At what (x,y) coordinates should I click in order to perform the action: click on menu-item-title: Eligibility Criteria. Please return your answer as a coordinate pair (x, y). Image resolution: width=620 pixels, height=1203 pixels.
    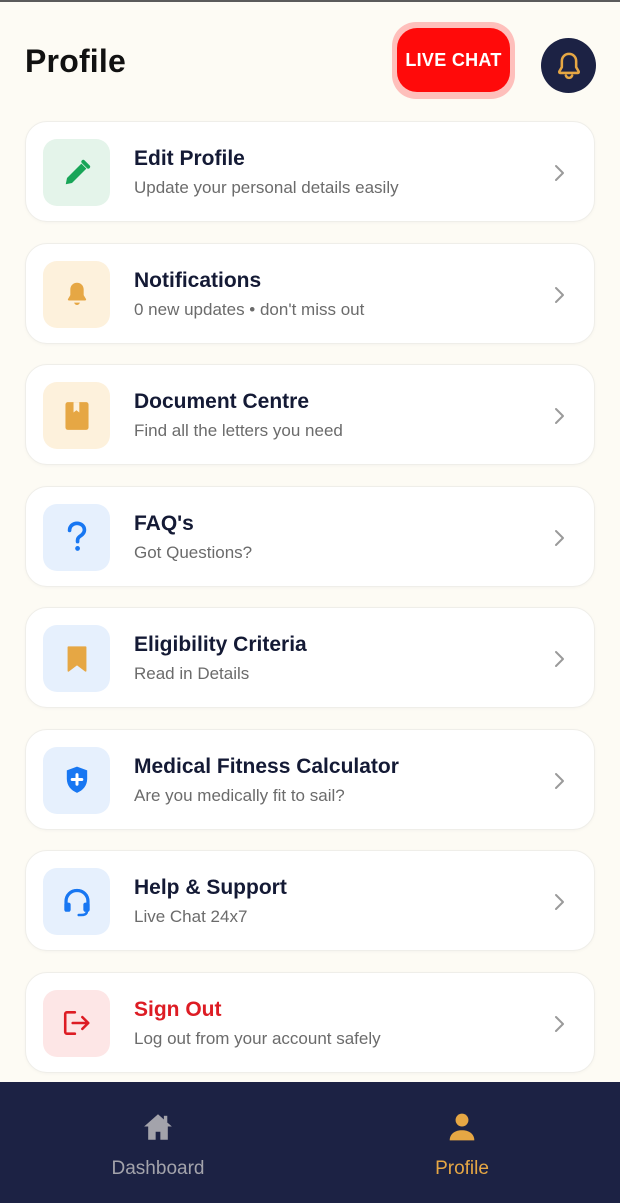
    Looking at the image, I should click on (220, 644).